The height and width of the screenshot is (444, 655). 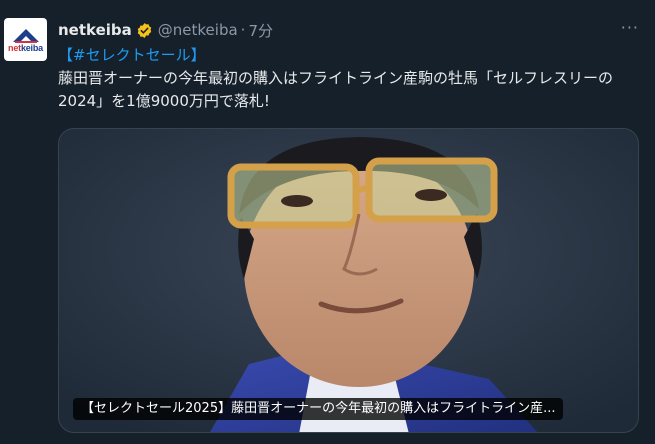 I want to click on verified-badge-icon, so click(x=144, y=30).